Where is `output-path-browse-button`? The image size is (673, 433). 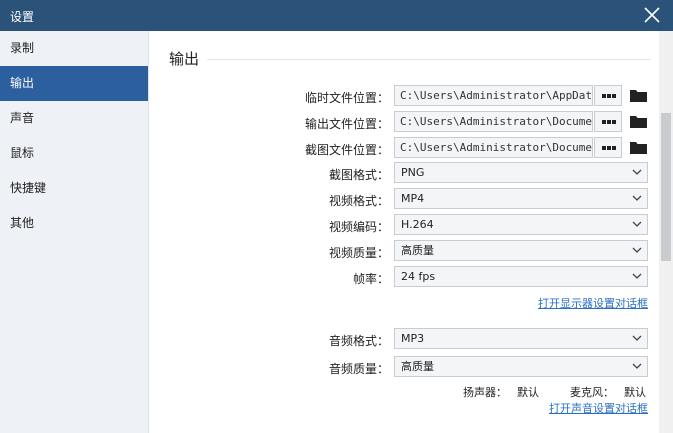 output-path-browse-button is located at coordinates (608, 121).